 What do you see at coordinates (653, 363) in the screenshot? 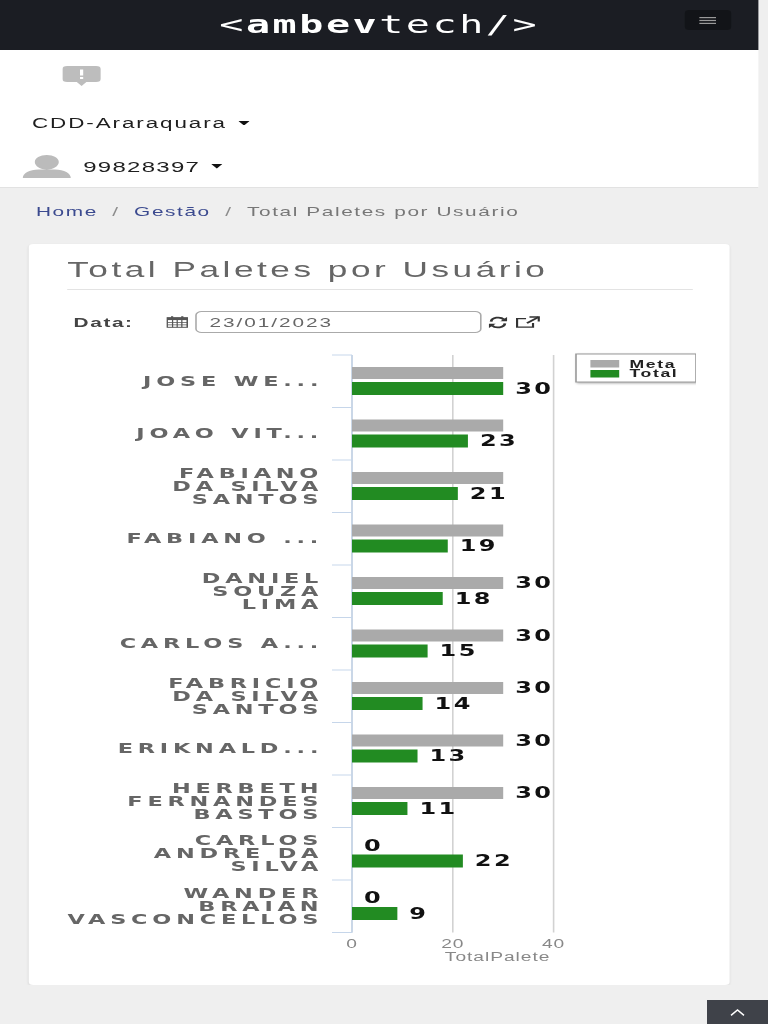
I see `legend-label: Meta` at bounding box center [653, 363].